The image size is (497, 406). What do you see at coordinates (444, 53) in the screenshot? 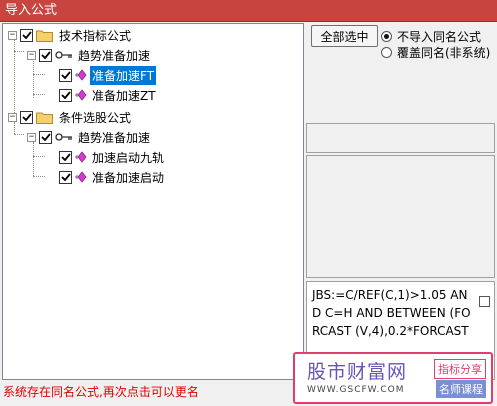
I see `radio-label: 覆盖同名(非系统)` at bounding box center [444, 53].